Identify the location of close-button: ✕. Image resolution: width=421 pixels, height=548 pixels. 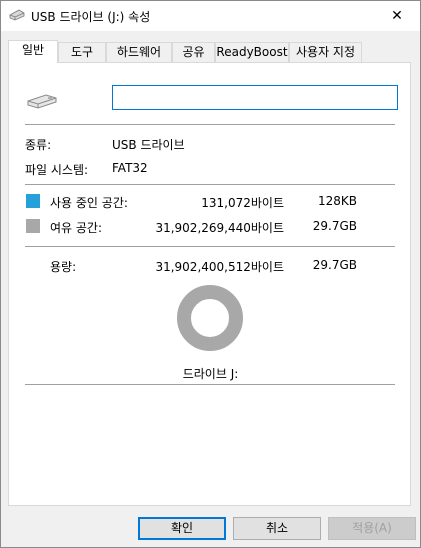
(397, 16).